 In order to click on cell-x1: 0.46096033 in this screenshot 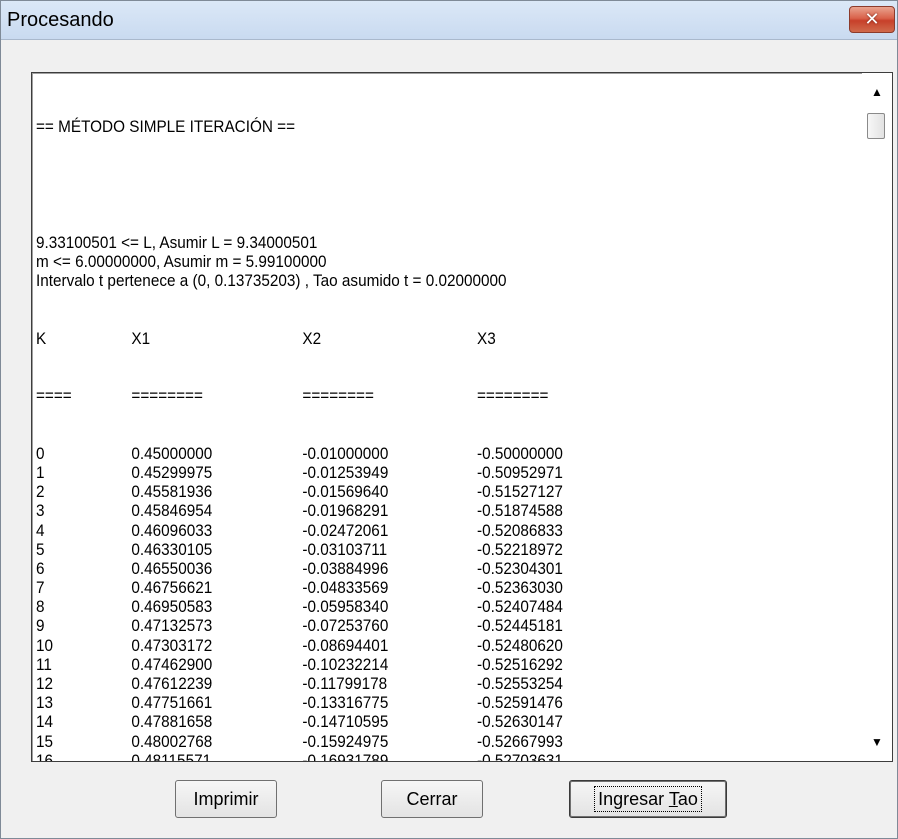, I will do `click(172, 530)`.